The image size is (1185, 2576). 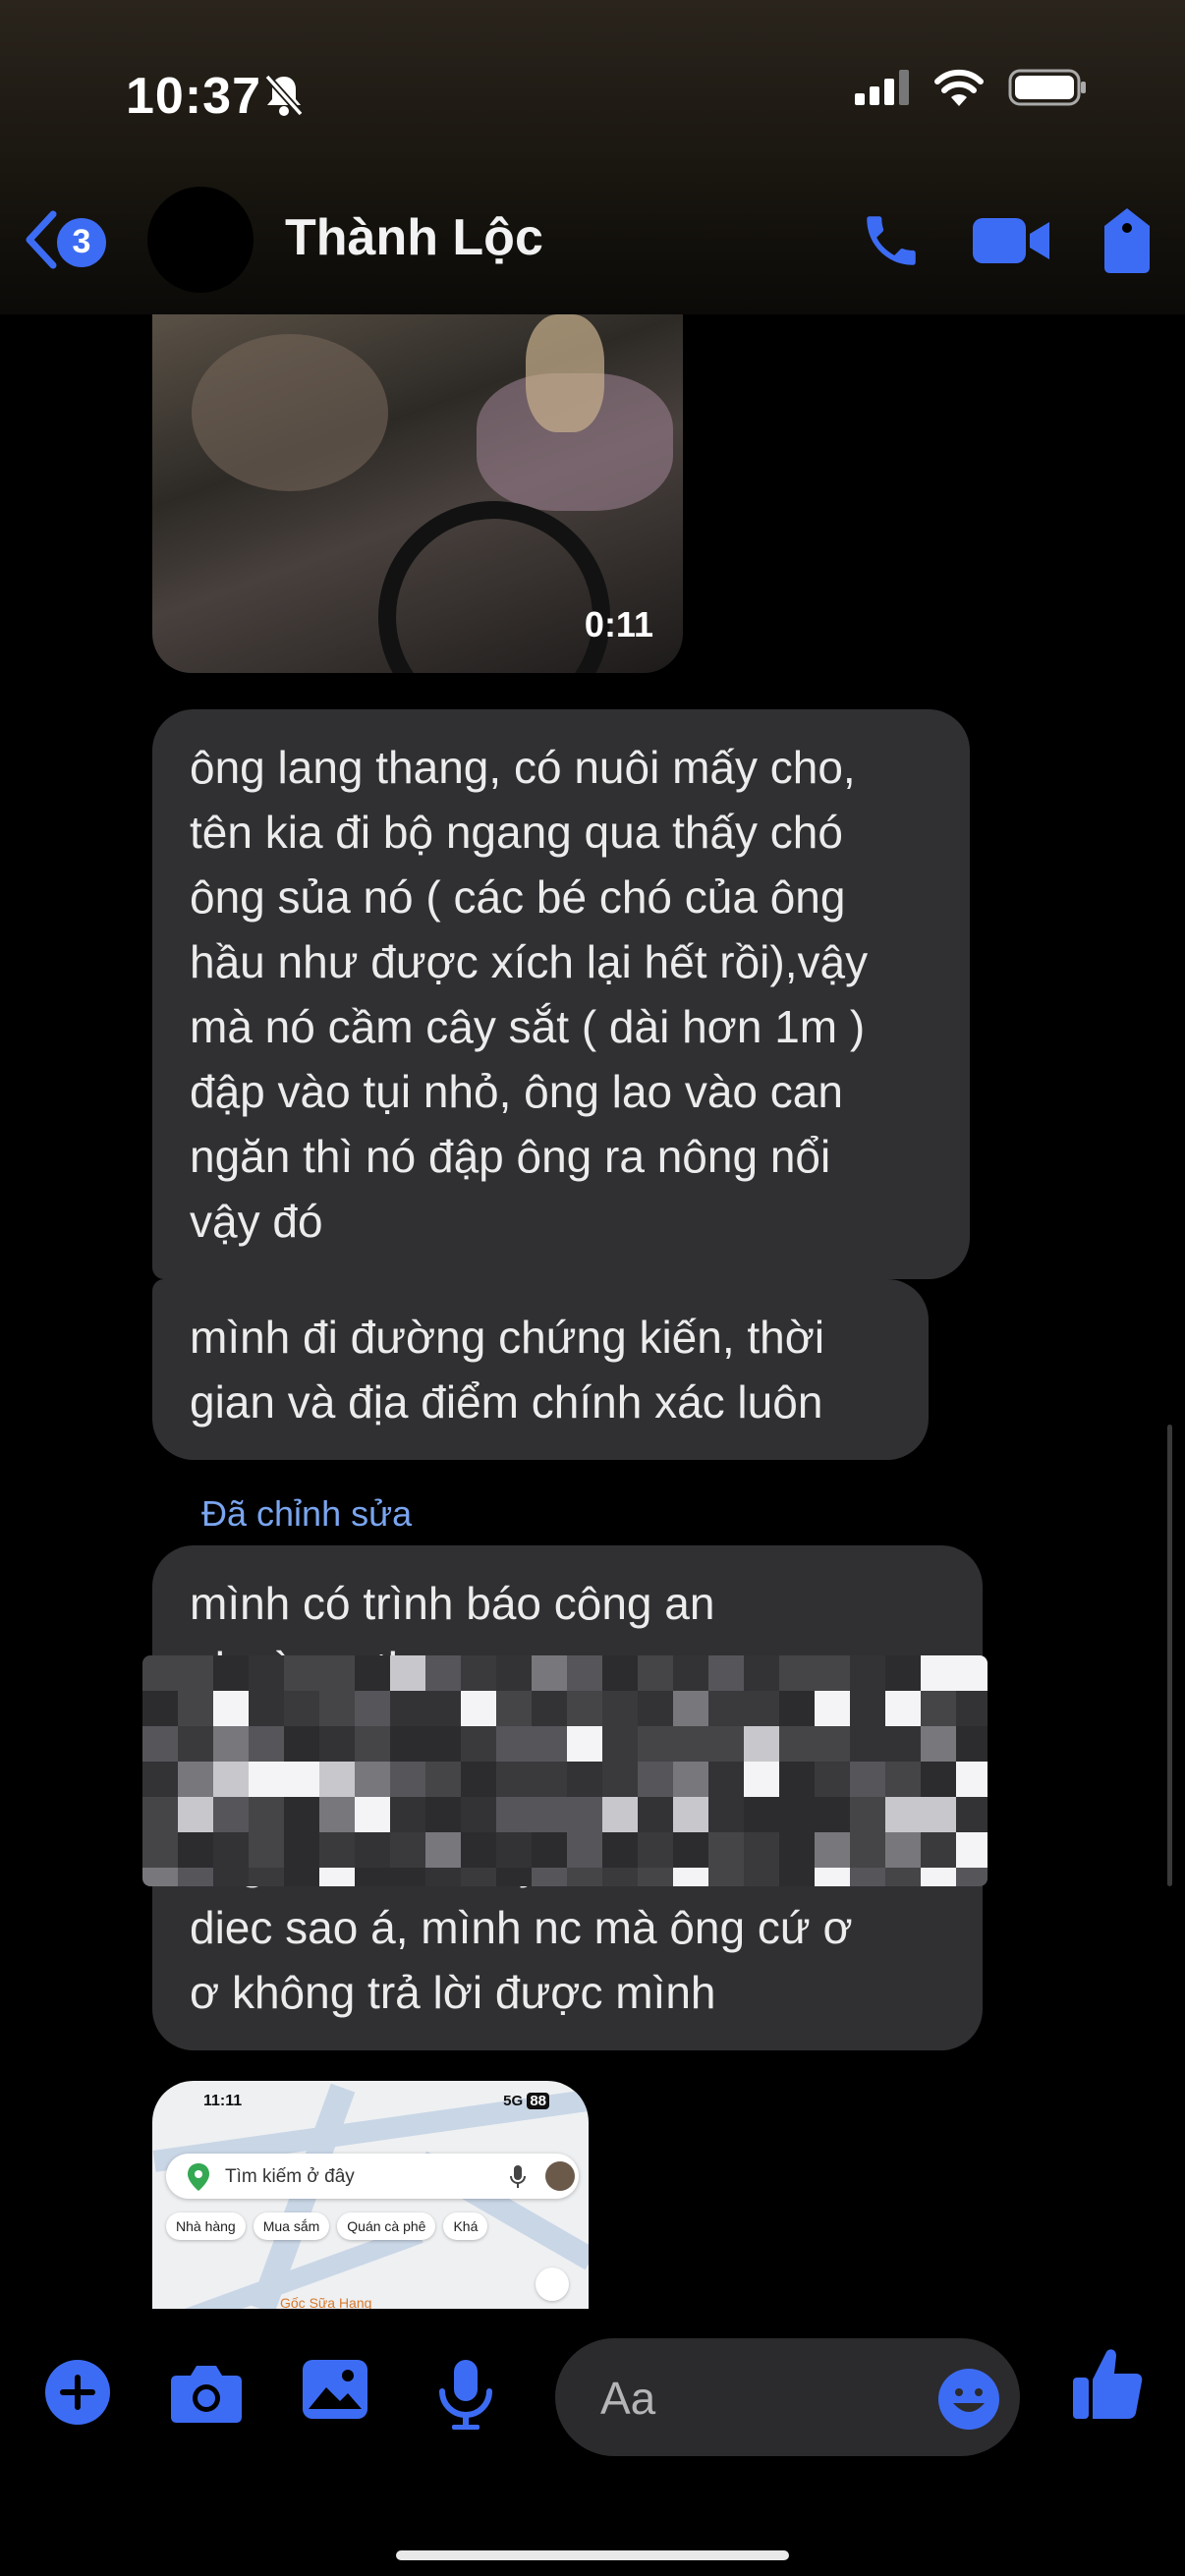 I want to click on map-chip: Nhà hàng, so click(x=206, y=2226).